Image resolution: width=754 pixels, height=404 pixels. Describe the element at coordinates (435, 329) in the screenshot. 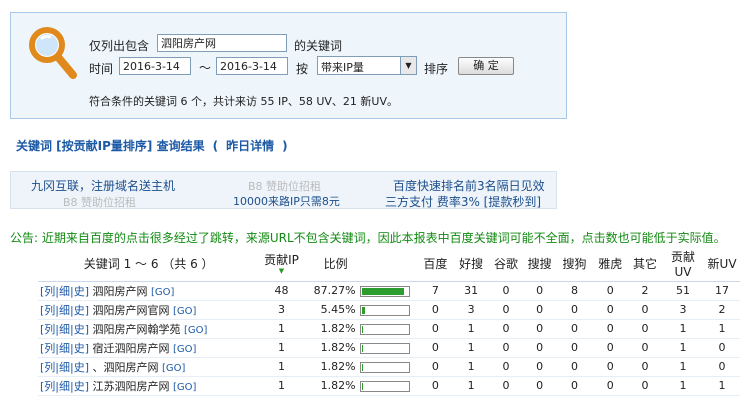

I see `baidu-cell: 0` at that location.